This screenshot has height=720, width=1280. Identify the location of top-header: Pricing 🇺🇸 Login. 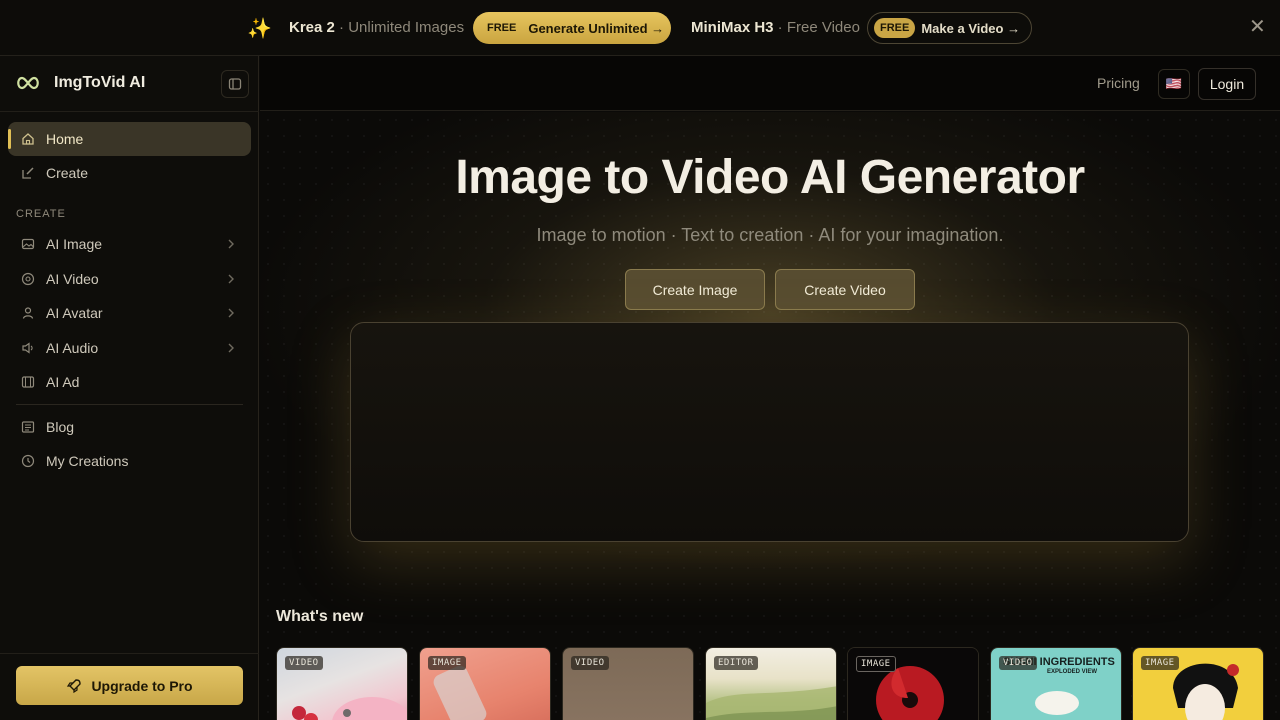
(770, 83).